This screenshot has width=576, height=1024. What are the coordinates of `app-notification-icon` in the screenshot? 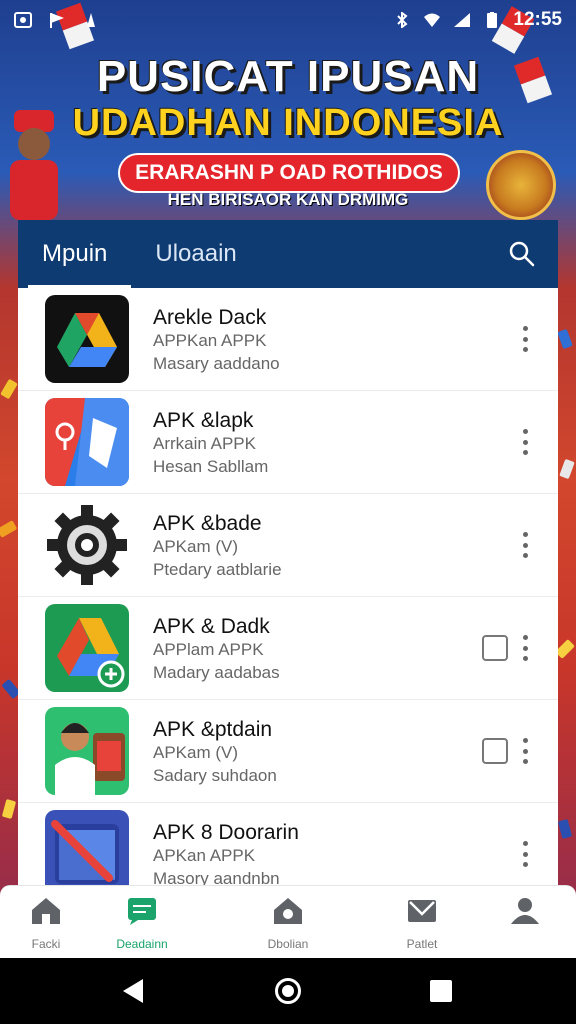 It's located at (91, 20).